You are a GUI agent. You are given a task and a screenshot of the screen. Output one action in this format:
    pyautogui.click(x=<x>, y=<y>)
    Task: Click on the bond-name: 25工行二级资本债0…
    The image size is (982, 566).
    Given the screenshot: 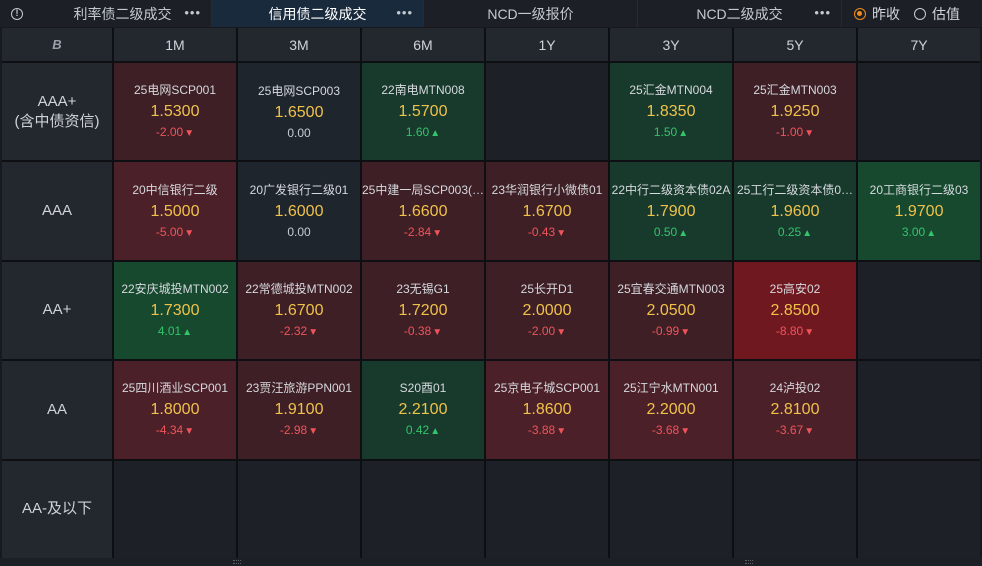 What is the action you would take?
    pyautogui.click(x=795, y=189)
    